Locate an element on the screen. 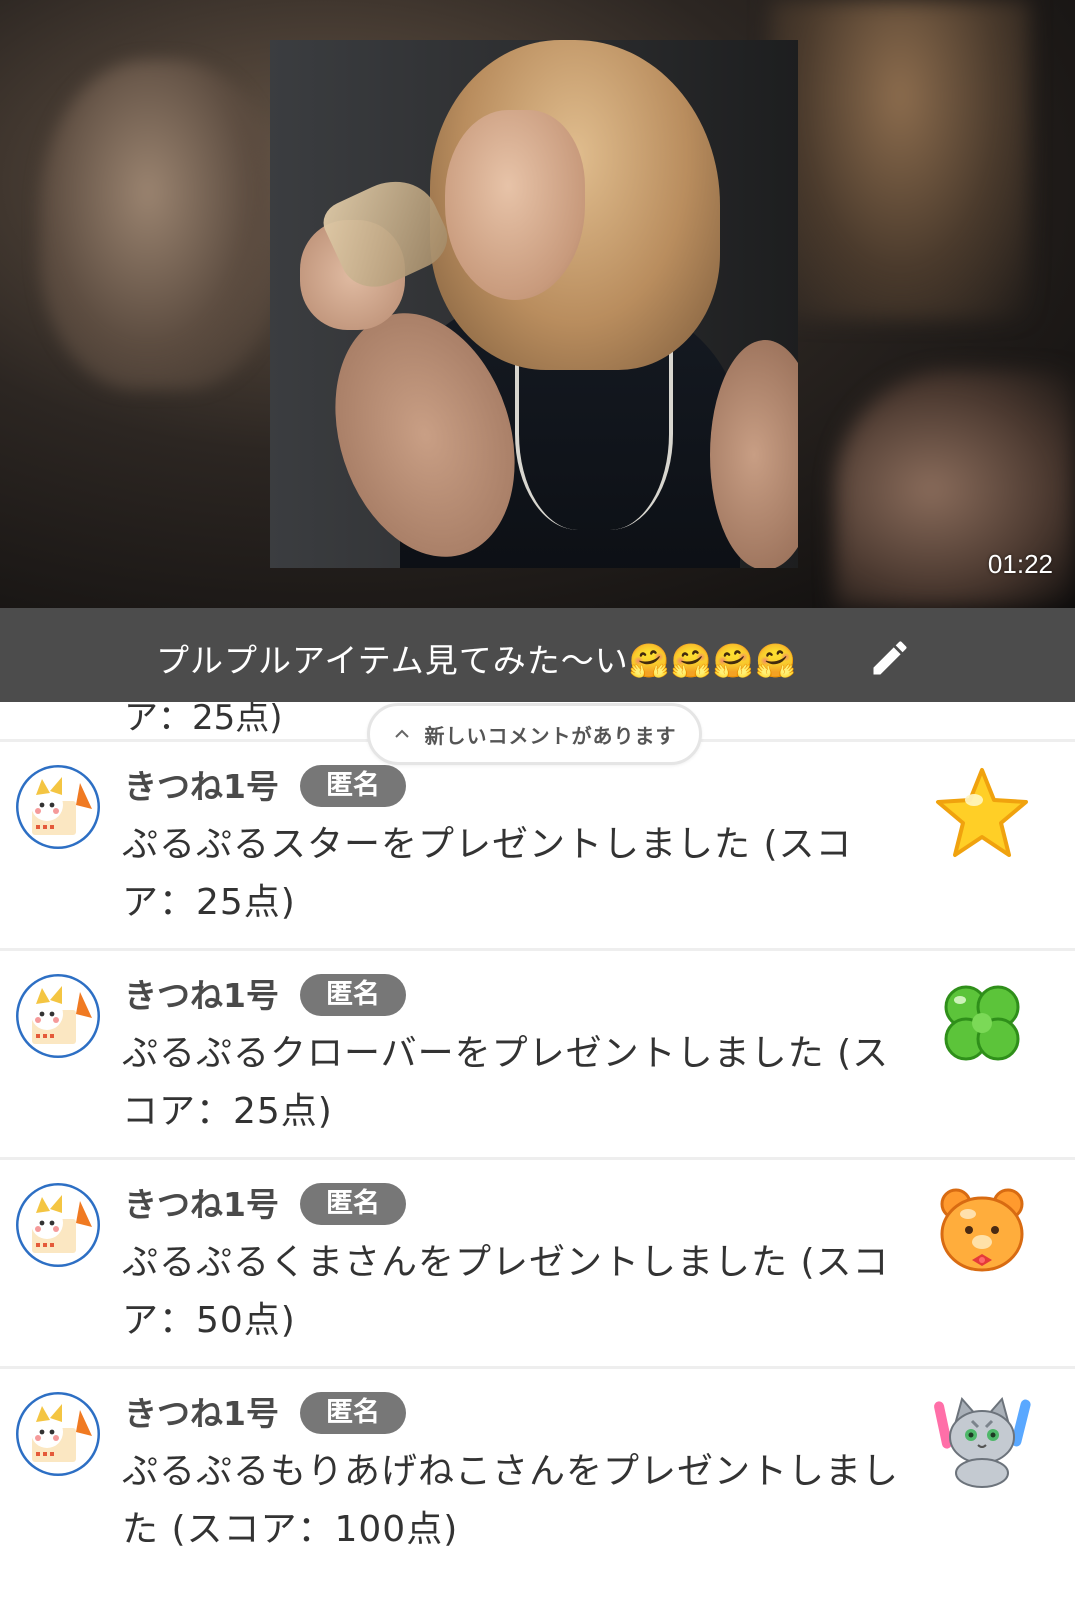 The image size is (1075, 1613). background-blur-hand is located at coordinates (160, 225).